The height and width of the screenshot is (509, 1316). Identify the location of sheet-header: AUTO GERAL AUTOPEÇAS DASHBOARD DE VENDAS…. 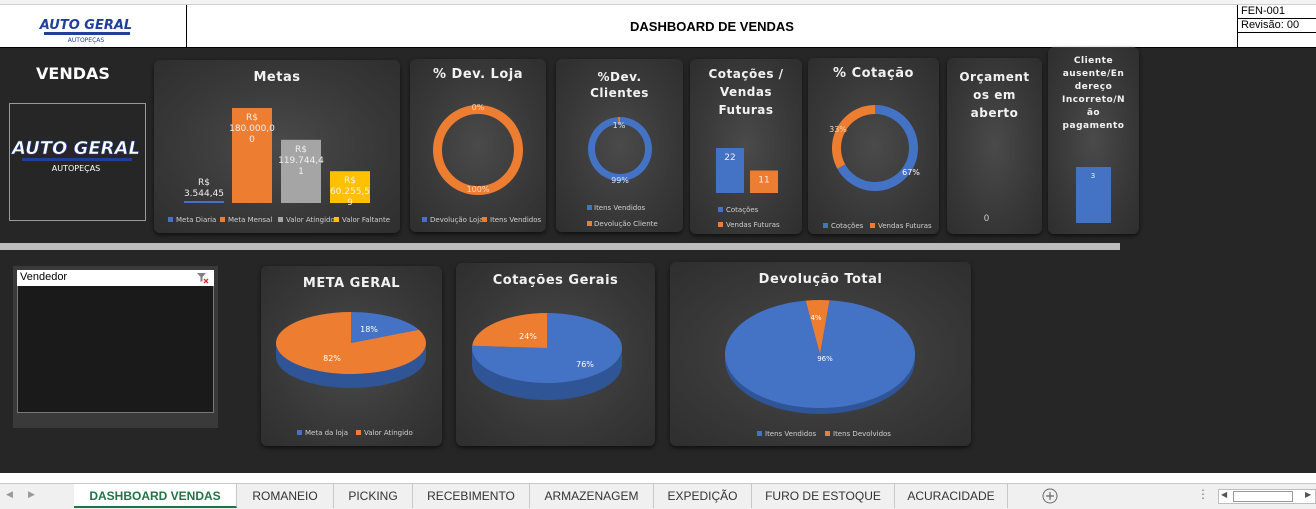
(658, 26).